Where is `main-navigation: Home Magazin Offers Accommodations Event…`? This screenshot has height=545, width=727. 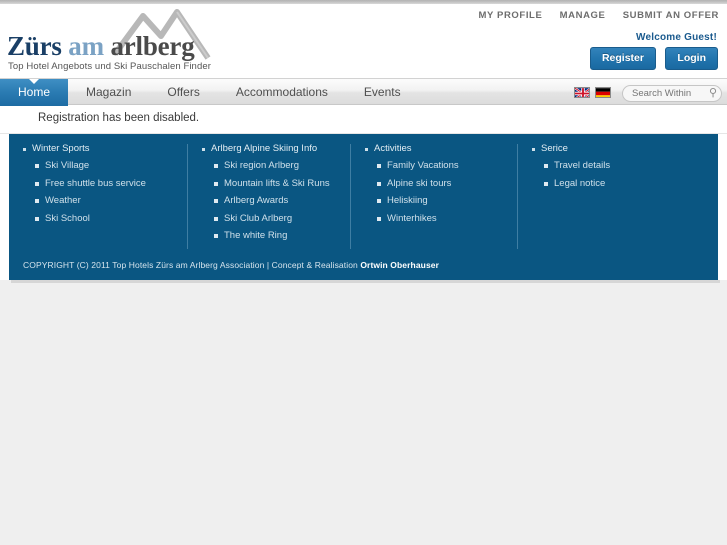 main-navigation: Home Magazin Offers Accommodations Event… is located at coordinates (363, 92).